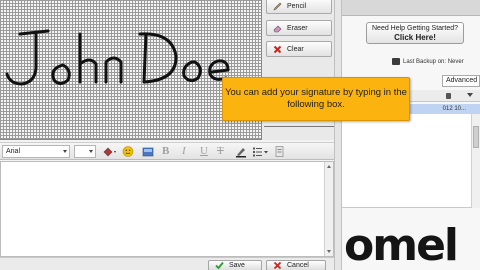 This screenshot has height=270, width=480. I want to click on list-button, so click(261, 151).